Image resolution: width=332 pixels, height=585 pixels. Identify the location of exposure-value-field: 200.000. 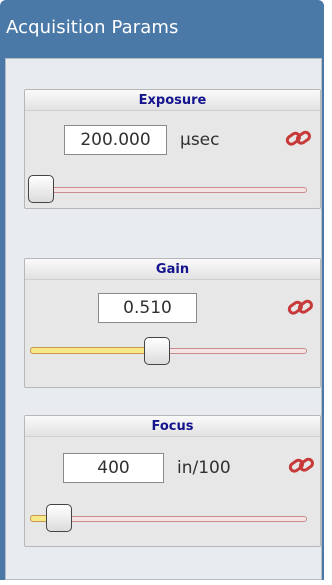
(115, 140).